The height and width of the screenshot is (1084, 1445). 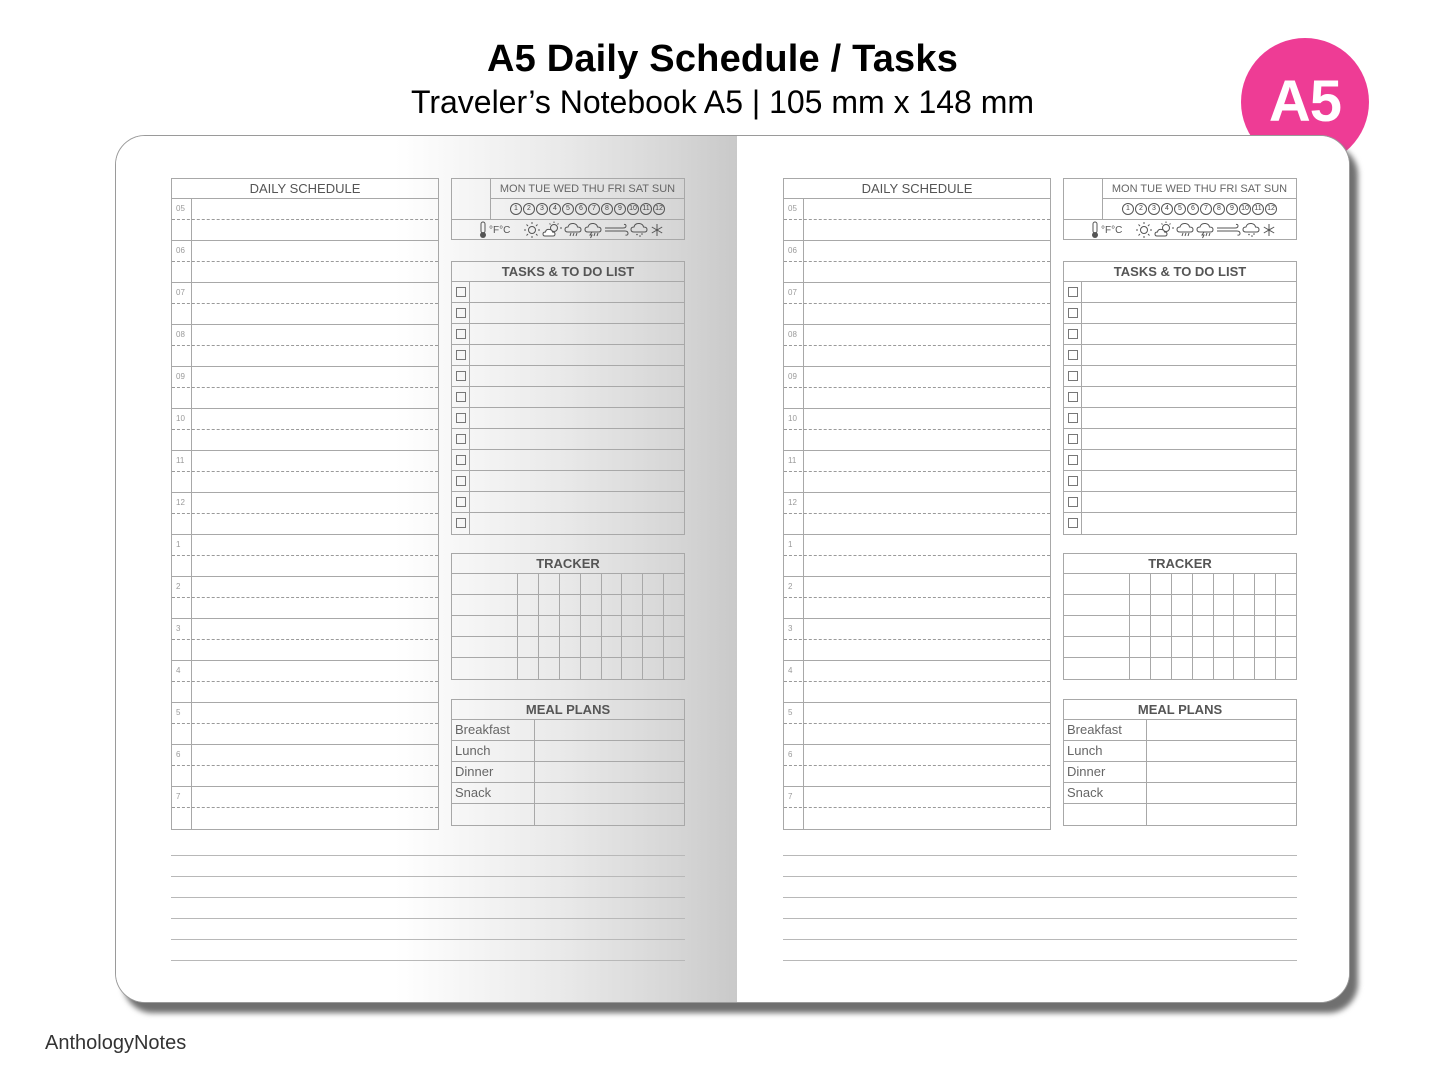 I want to click on hour-slot: 06, so click(x=305, y=262).